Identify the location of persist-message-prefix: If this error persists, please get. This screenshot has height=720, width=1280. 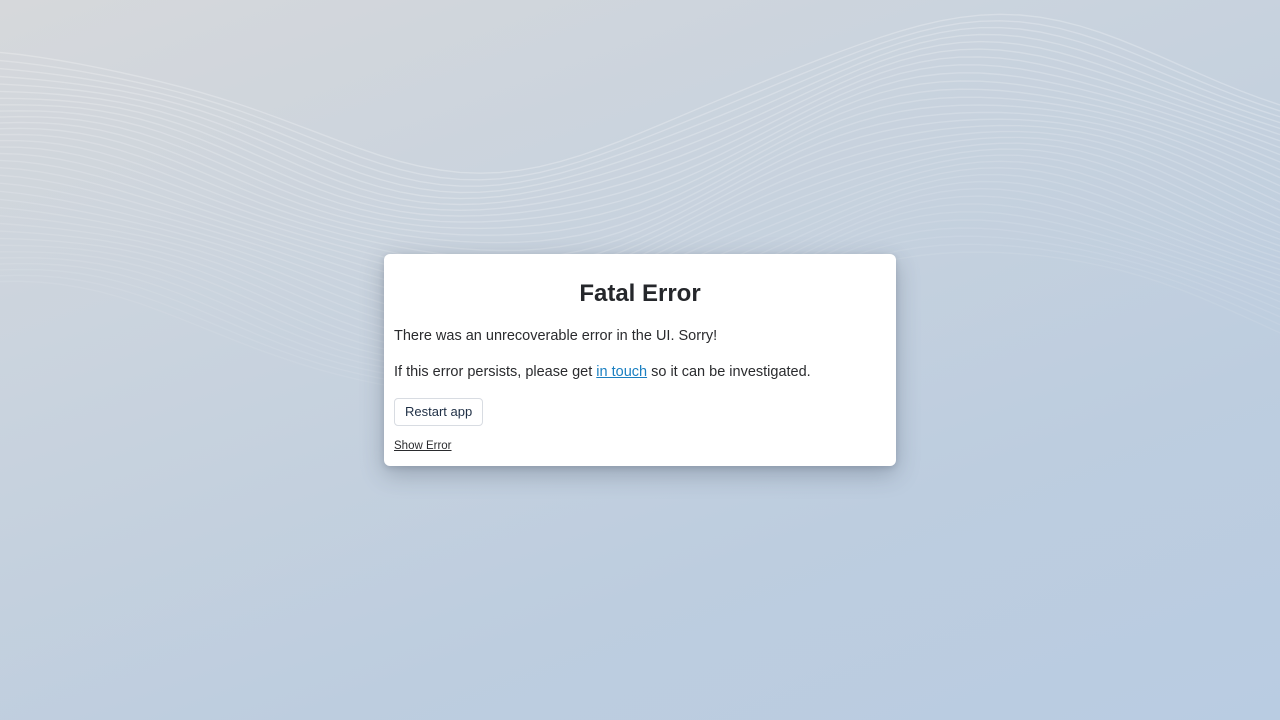
(495, 372).